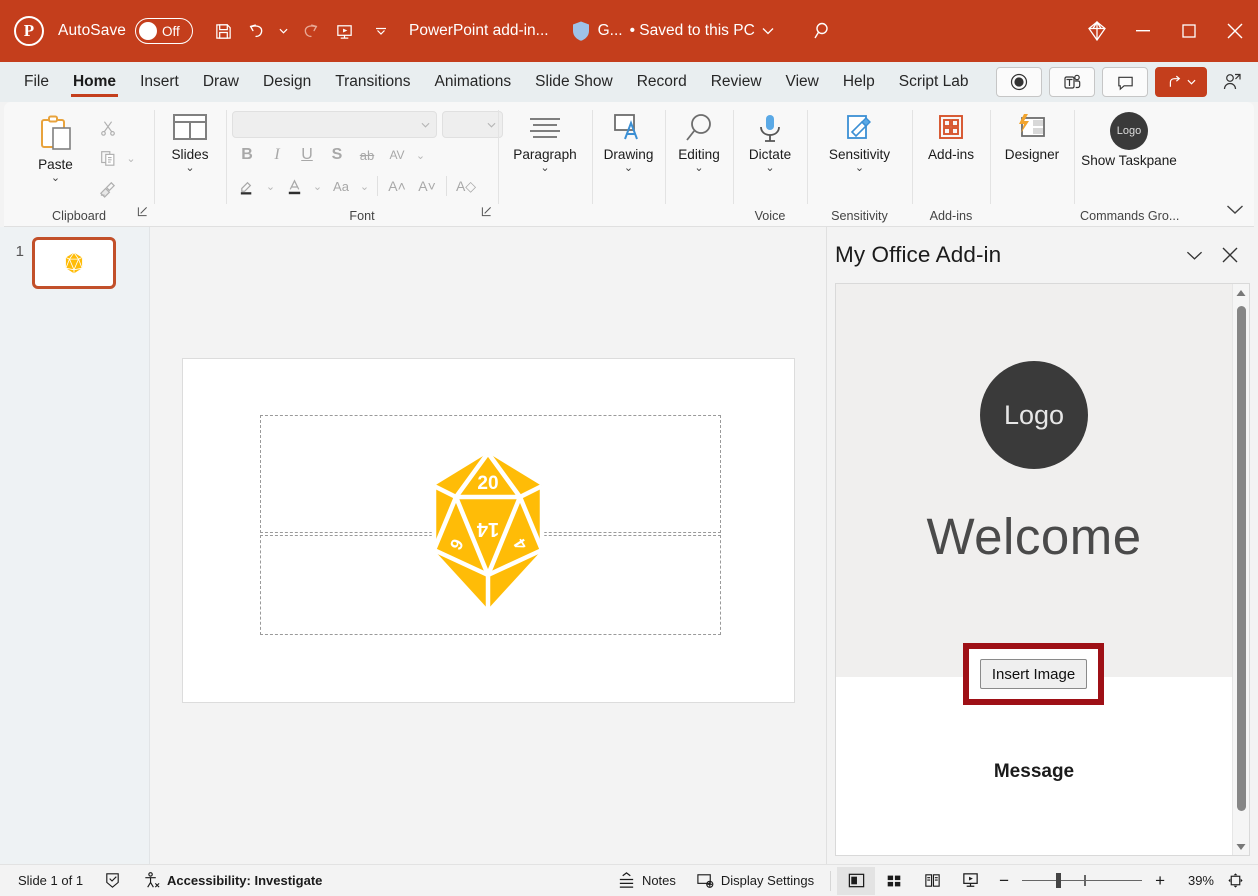 Image resolution: width=1258 pixels, height=896 pixels. What do you see at coordinates (317, 186) in the screenshot?
I see `font-color-dropdown-icon: ⌄` at bounding box center [317, 186].